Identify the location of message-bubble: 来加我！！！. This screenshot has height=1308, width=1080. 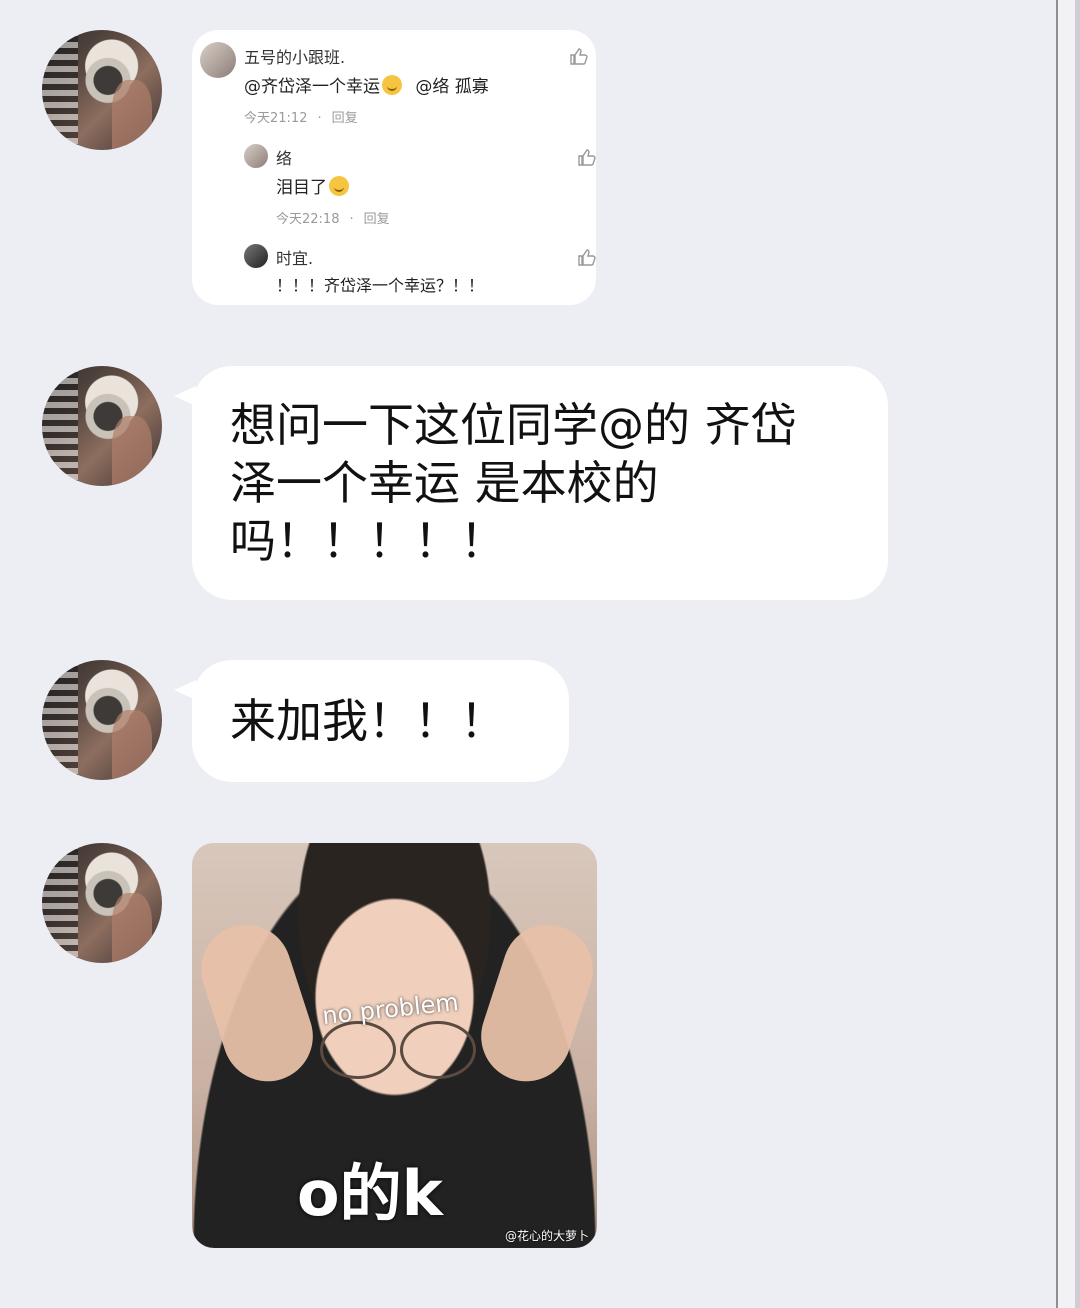
(380, 721).